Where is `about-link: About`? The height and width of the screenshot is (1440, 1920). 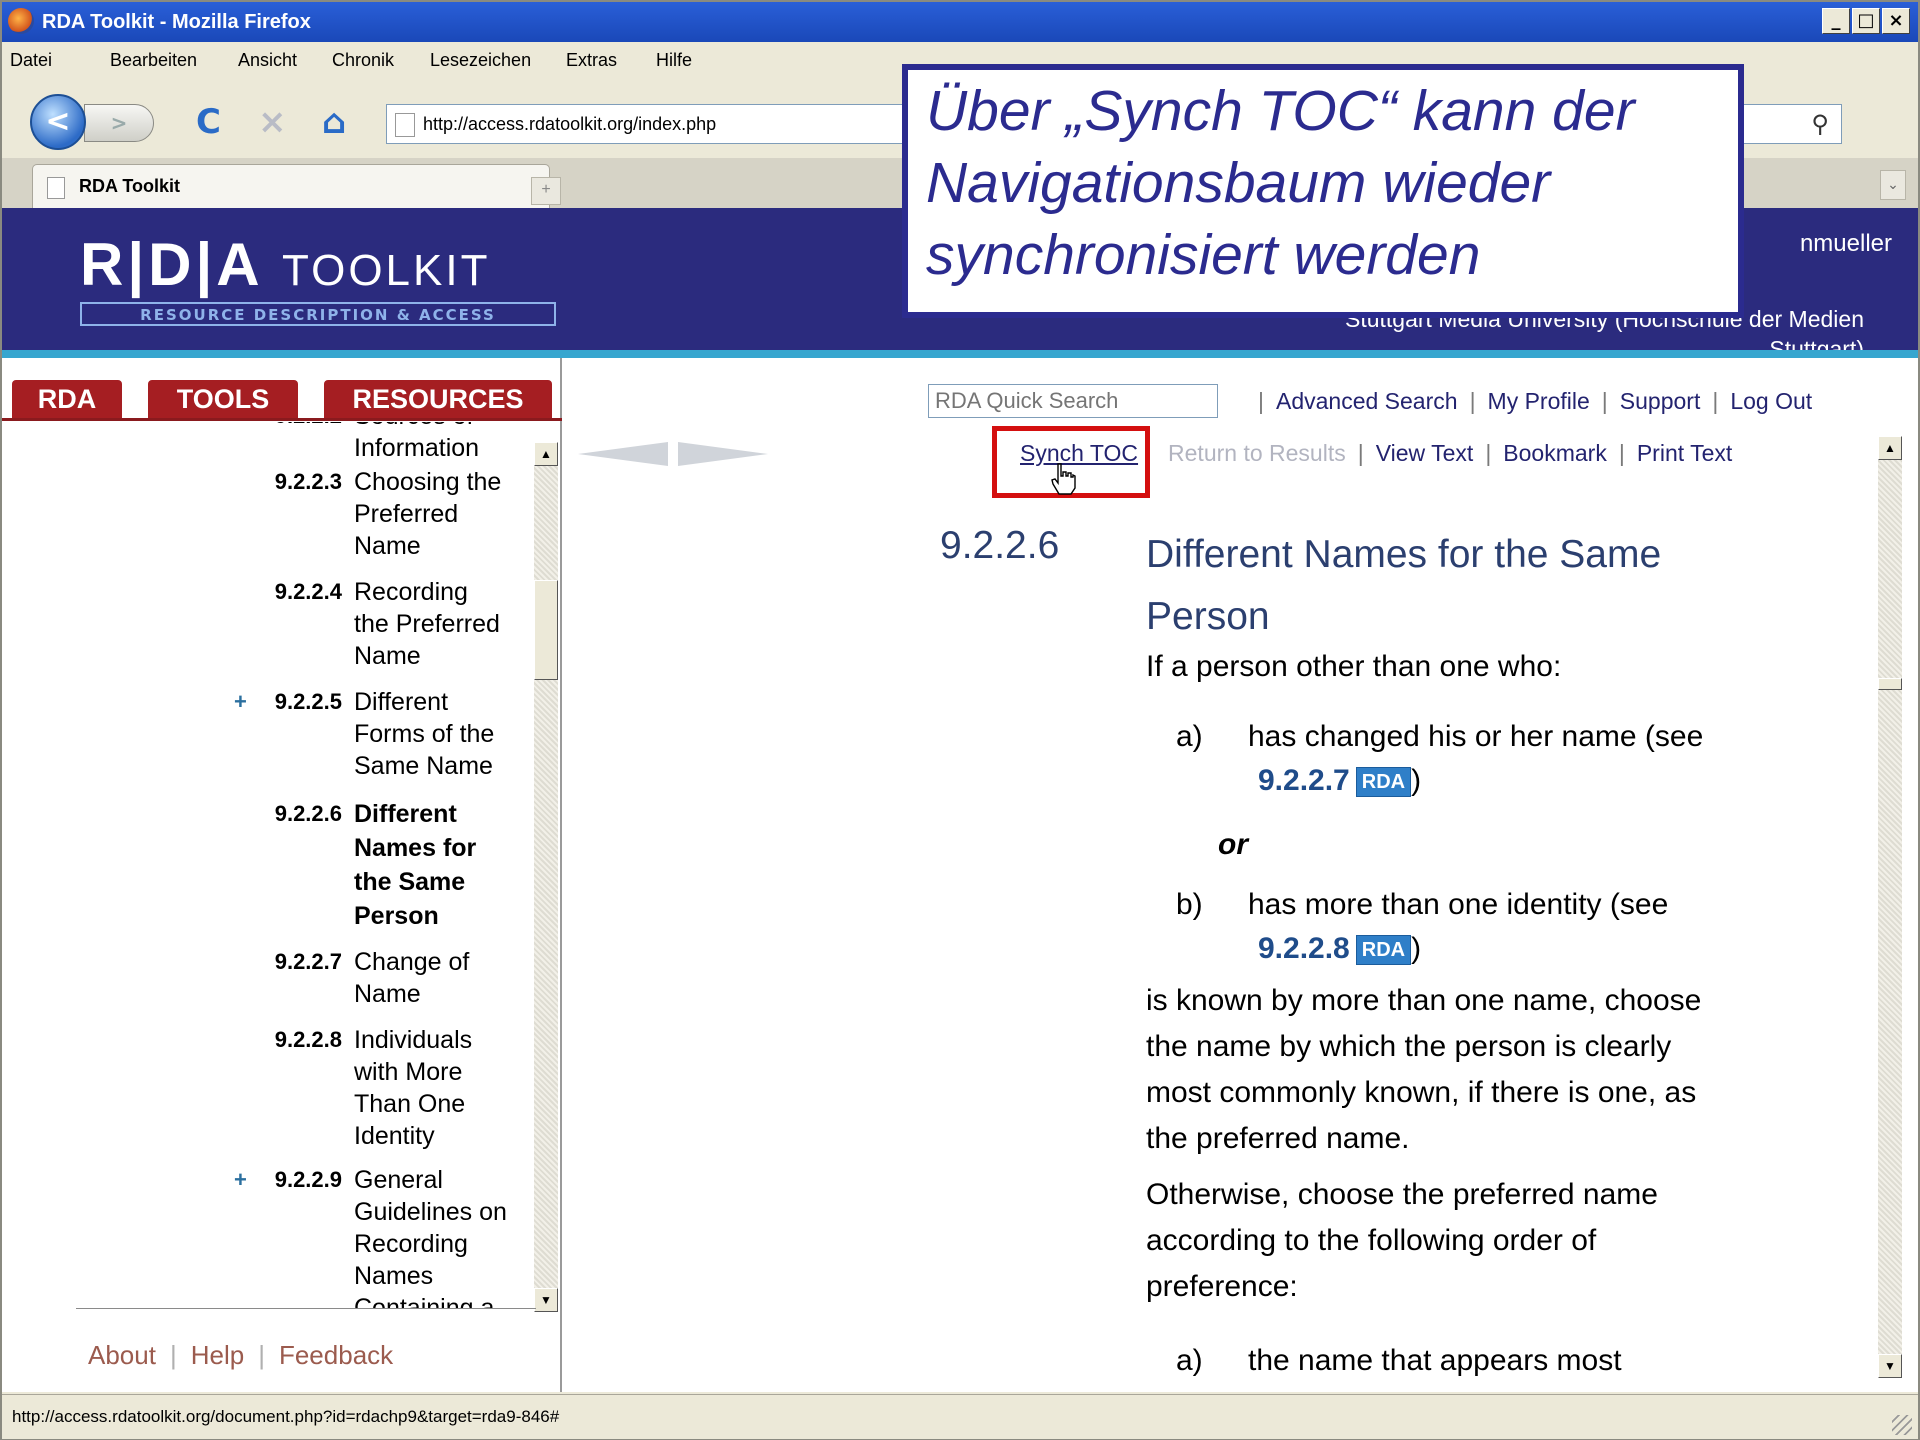
about-link: About is located at coordinates (122, 1355).